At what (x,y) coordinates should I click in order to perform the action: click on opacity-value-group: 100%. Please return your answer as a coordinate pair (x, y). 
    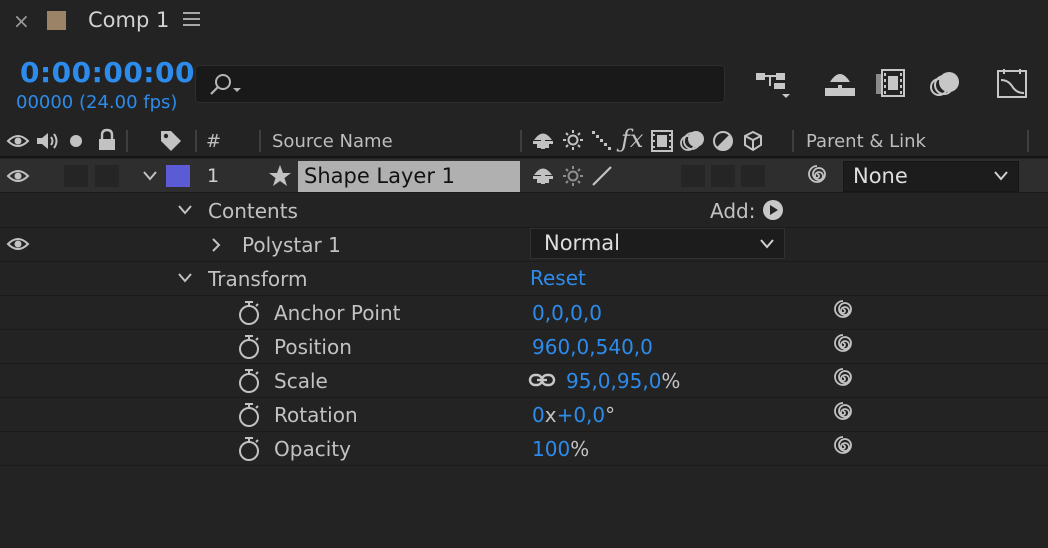
    Looking at the image, I should click on (560, 449).